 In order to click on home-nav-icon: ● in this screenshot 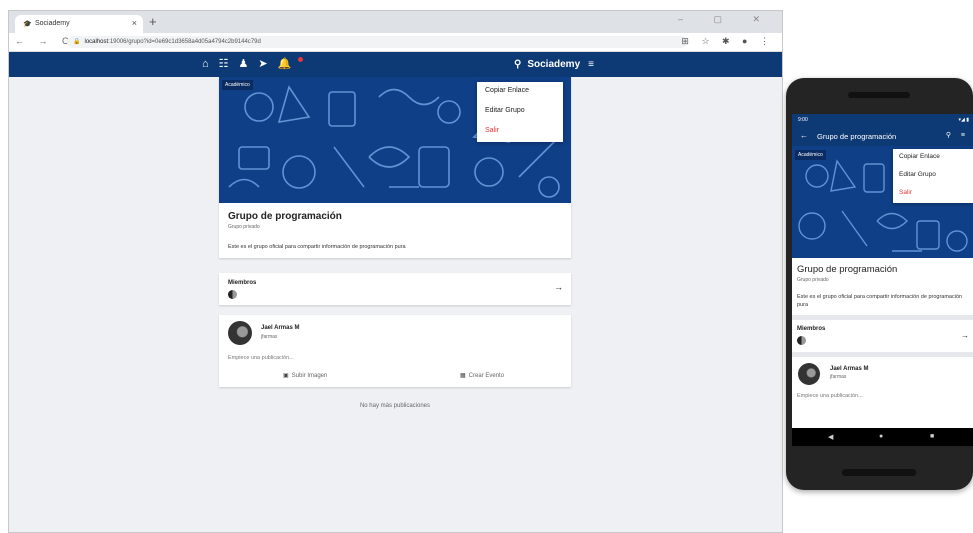, I will do `click(881, 436)`.